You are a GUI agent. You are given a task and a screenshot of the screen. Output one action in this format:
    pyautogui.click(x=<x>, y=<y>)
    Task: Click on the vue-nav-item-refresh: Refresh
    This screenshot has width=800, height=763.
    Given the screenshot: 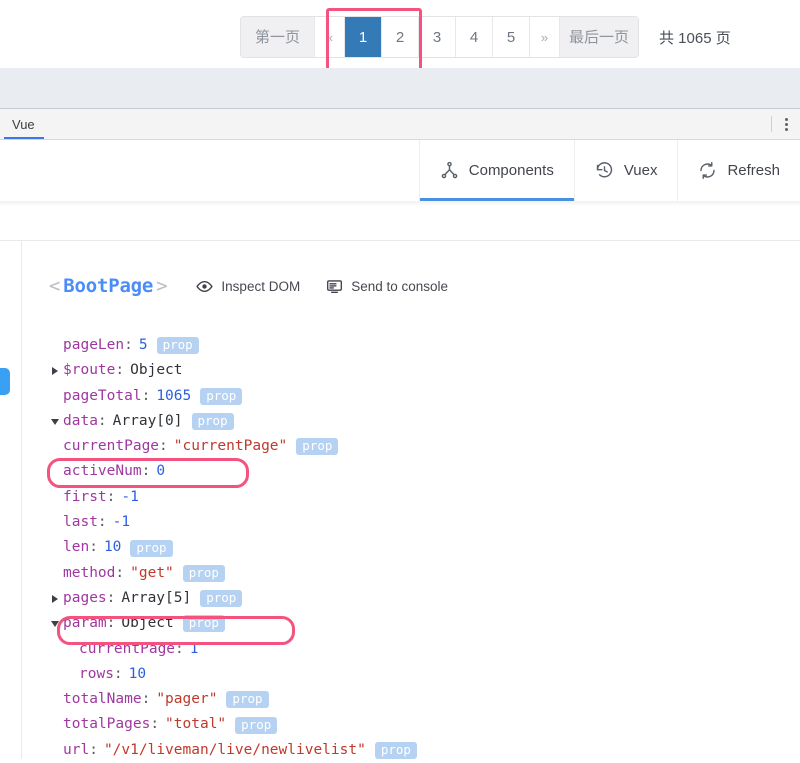 What is the action you would take?
    pyautogui.click(x=738, y=170)
    